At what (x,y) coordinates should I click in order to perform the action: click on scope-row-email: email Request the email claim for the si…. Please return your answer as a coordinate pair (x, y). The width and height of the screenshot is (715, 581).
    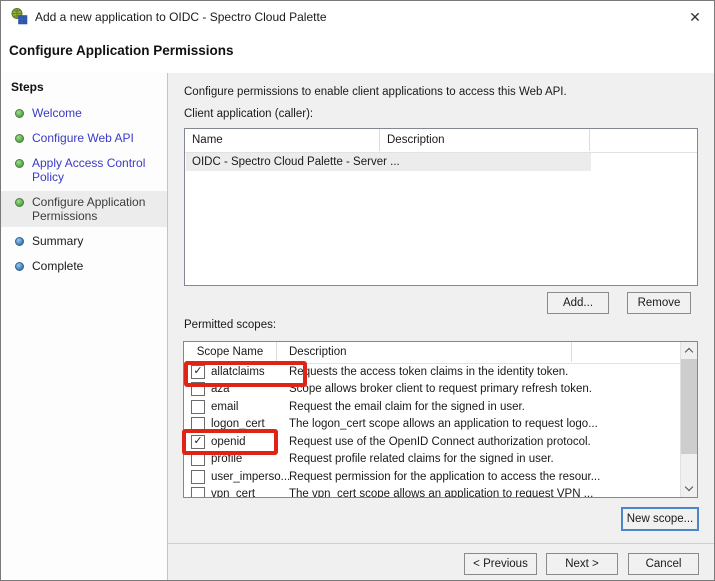
    Looking at the image, I should click on (432, 407).